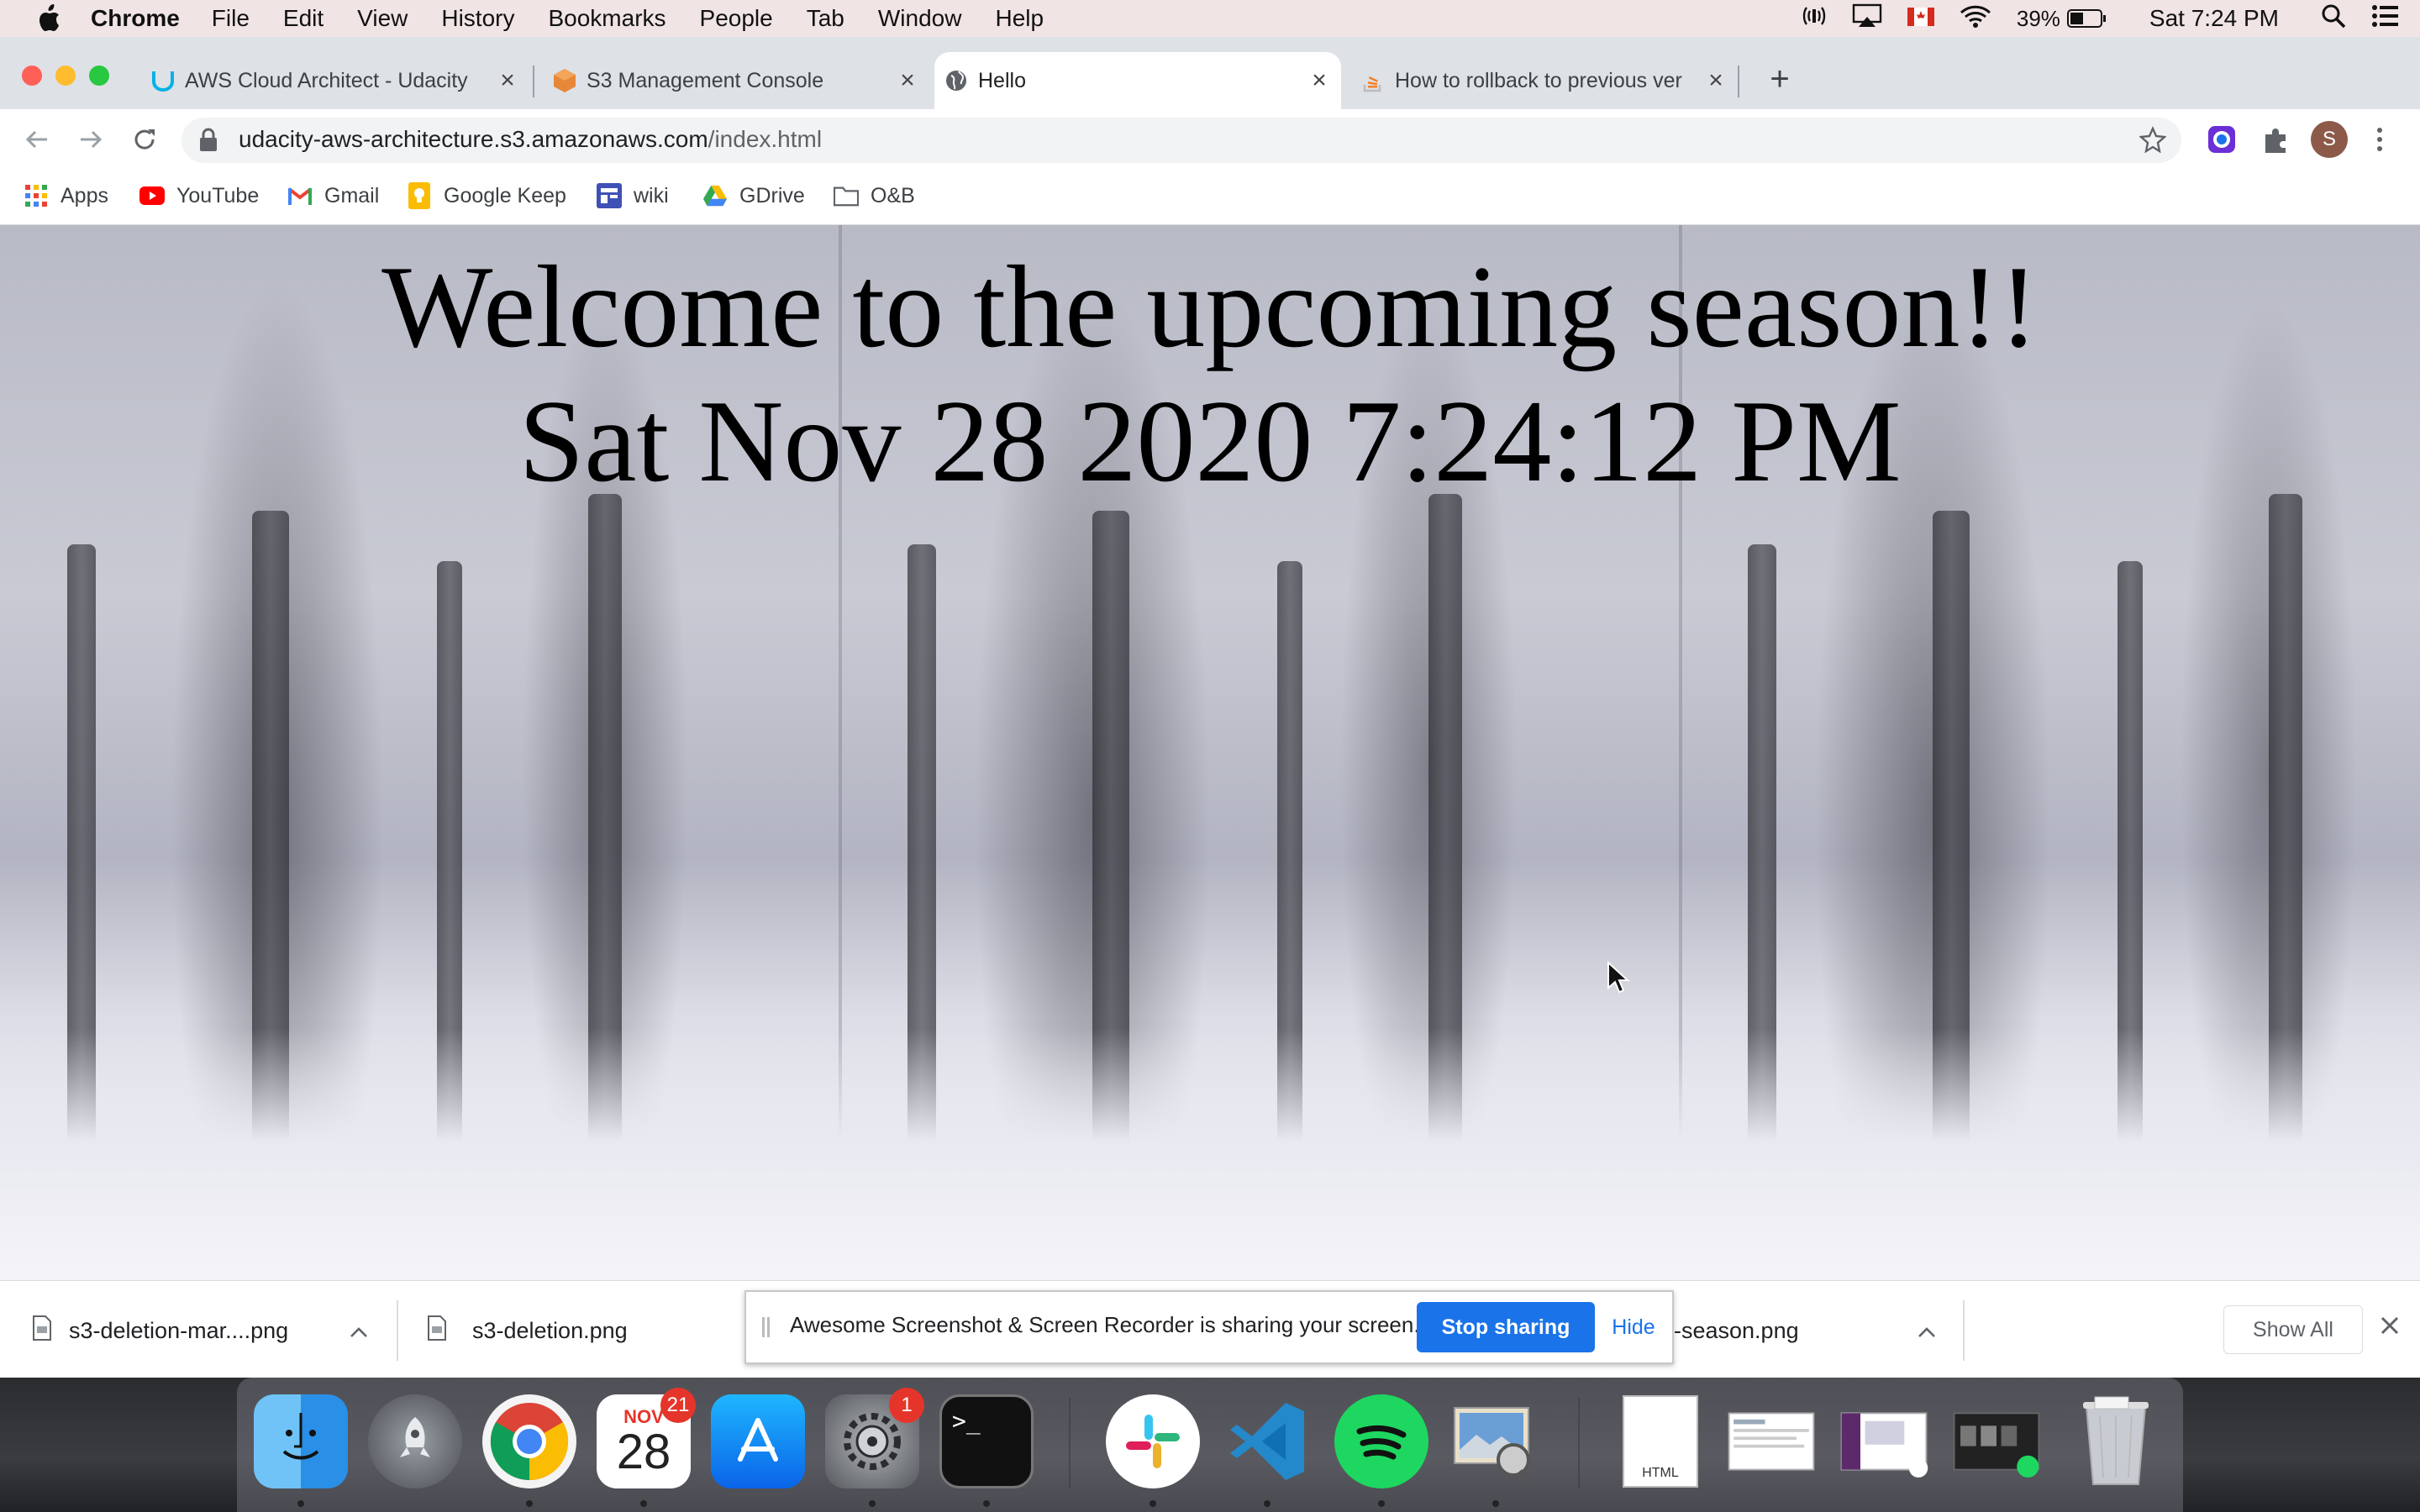 The image size is (2420, 1512). I want to click on wiki-icon, so click(609, 195).